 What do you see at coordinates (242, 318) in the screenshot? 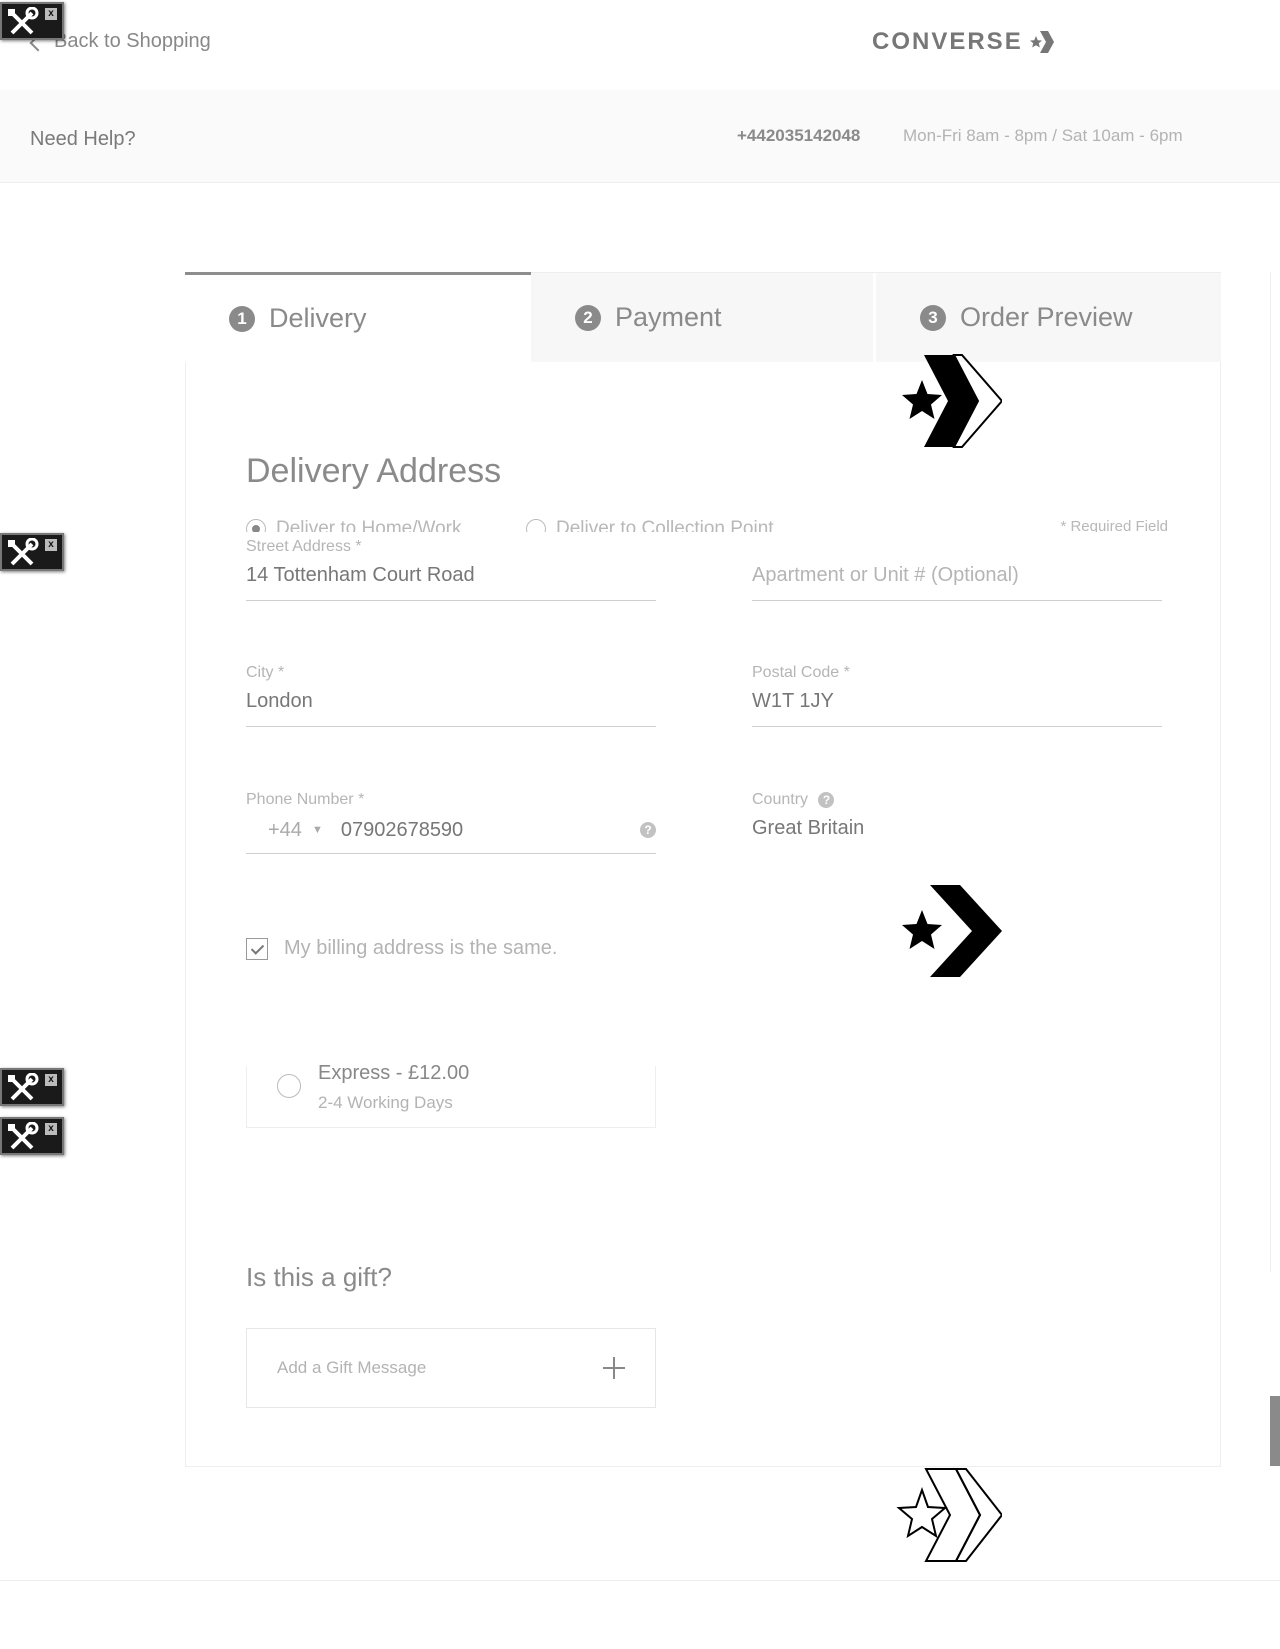
I see `step-number: 1` at bounding box center [242, 318].